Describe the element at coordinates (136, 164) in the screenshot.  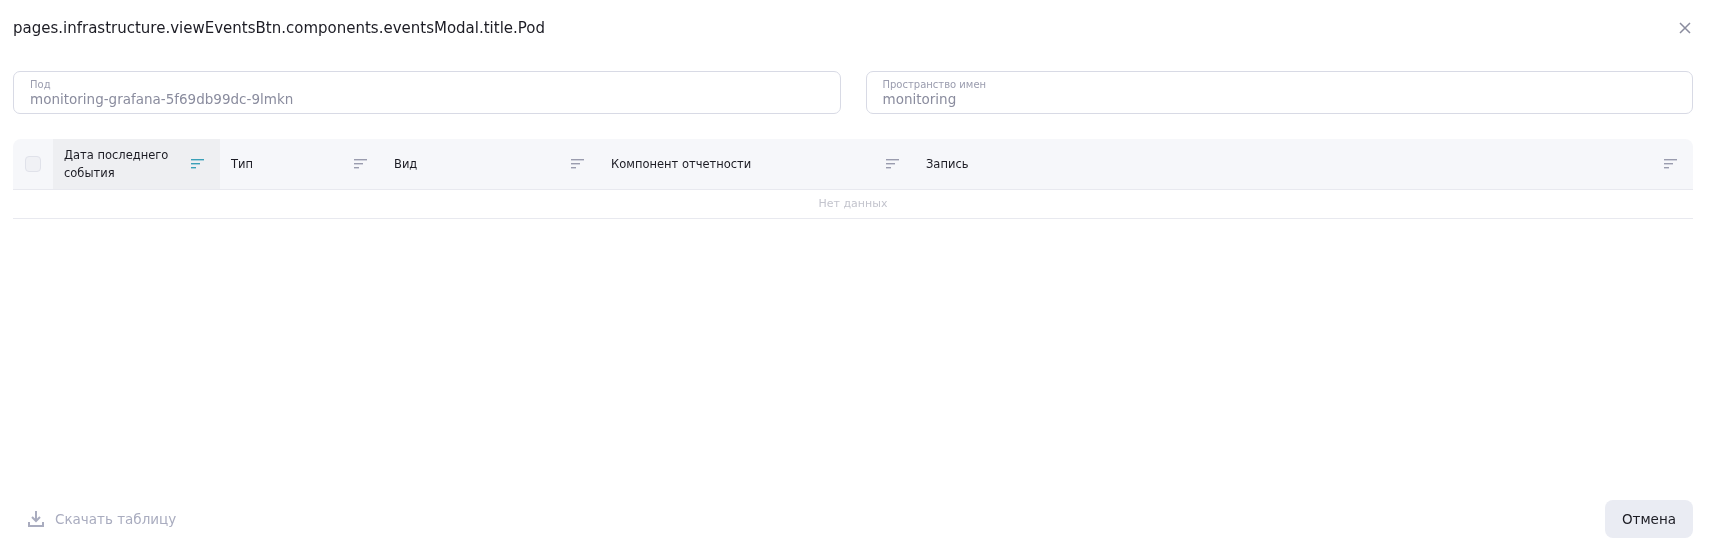
I see `column-header: Дата последнего события` at that location.